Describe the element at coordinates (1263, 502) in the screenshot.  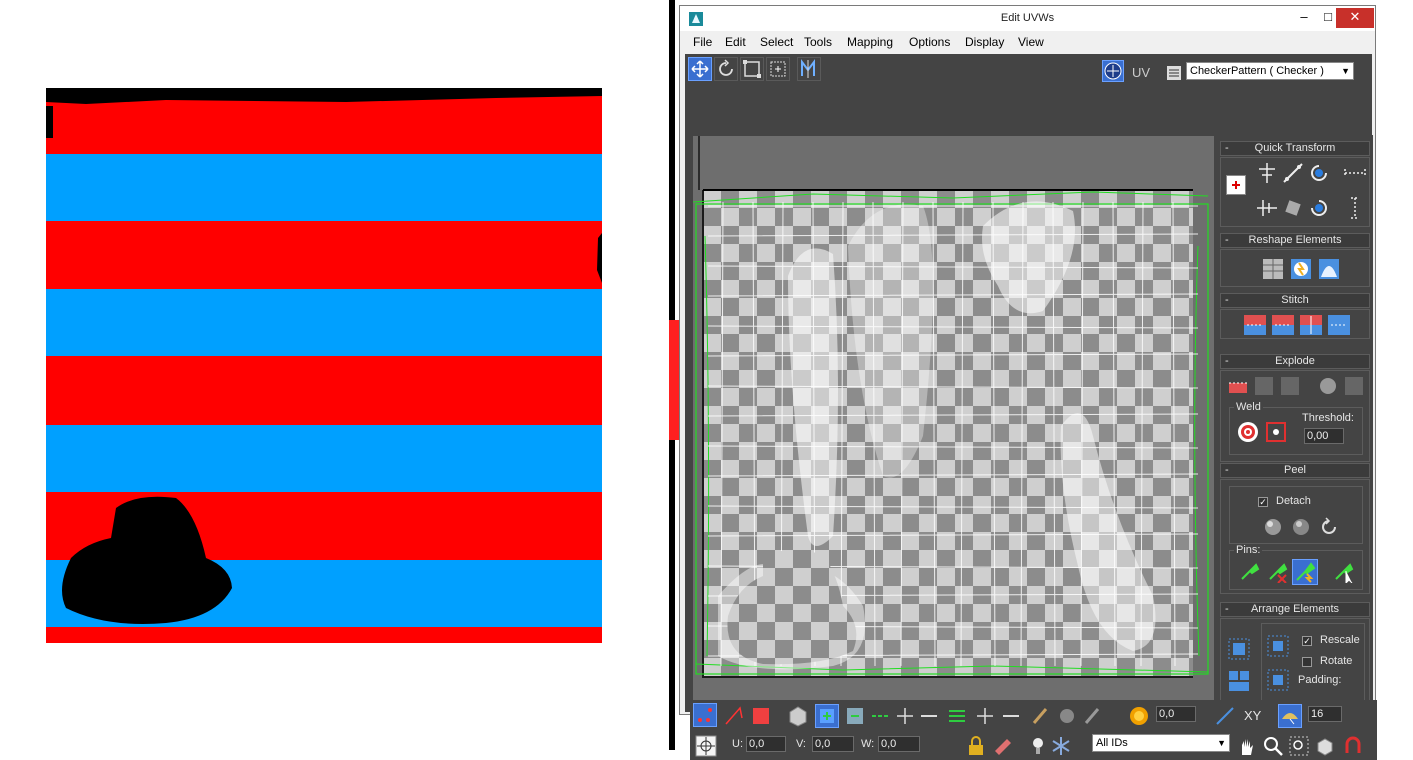
I see `detach-checkbox: ✓` at that location.